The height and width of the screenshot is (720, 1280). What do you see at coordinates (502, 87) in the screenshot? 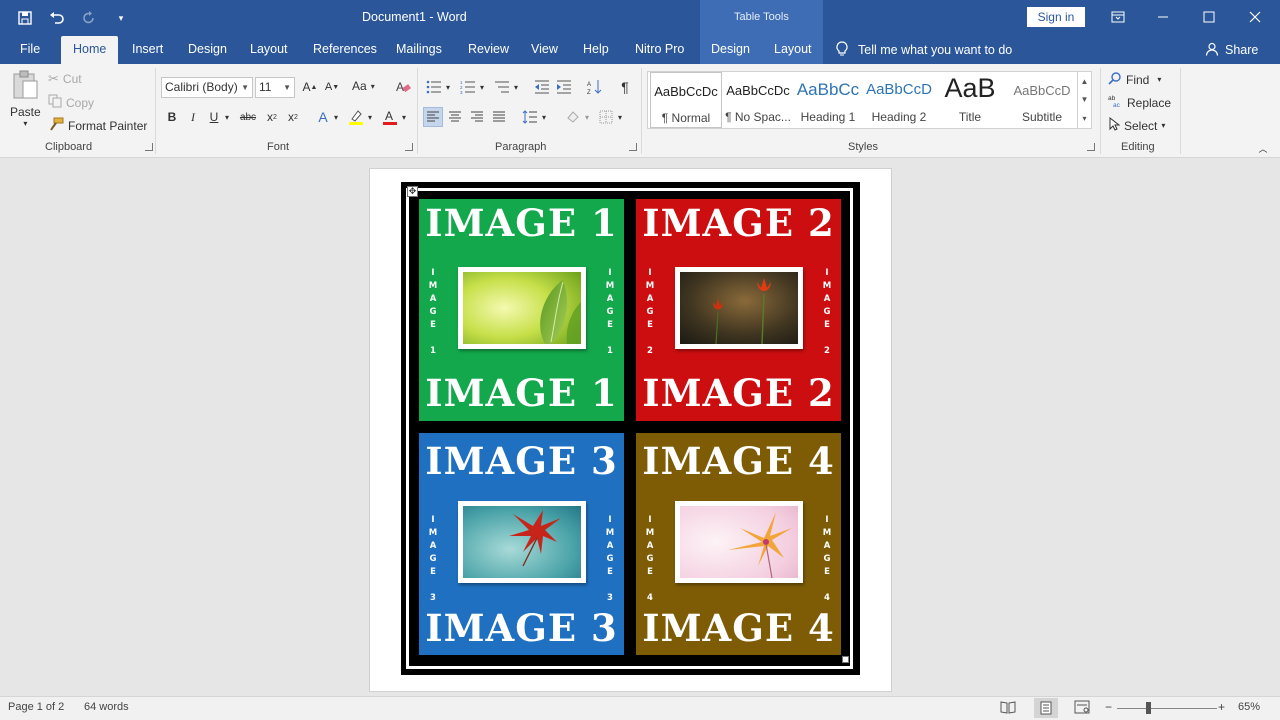
I see `multilevel-list-icon` at bounding box center [502, 87].